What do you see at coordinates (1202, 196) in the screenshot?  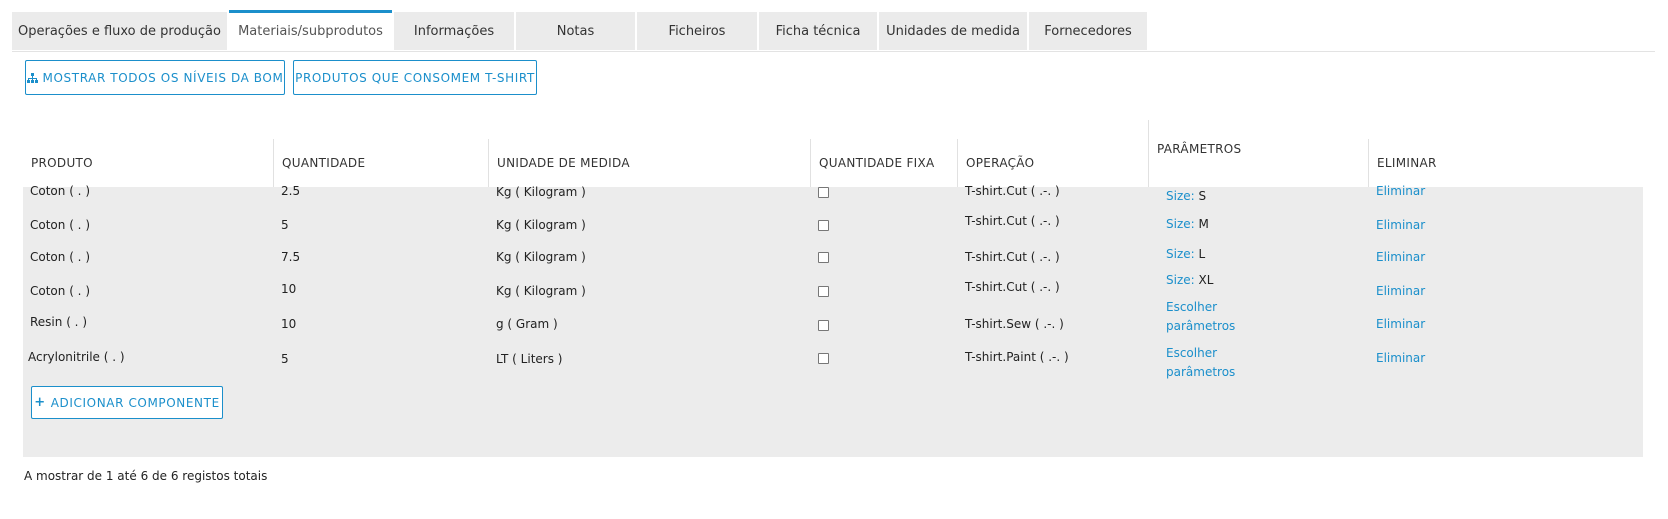 I see `param-value: S` at bounding box center [1202, 196].